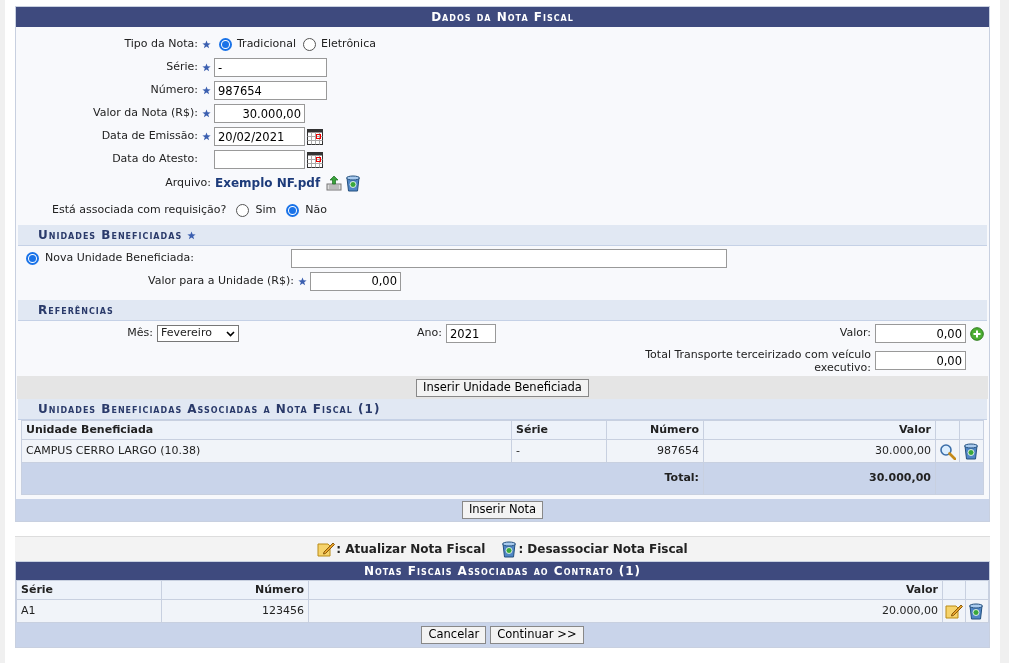  I want to click on text-field: -, so click(270, 67).